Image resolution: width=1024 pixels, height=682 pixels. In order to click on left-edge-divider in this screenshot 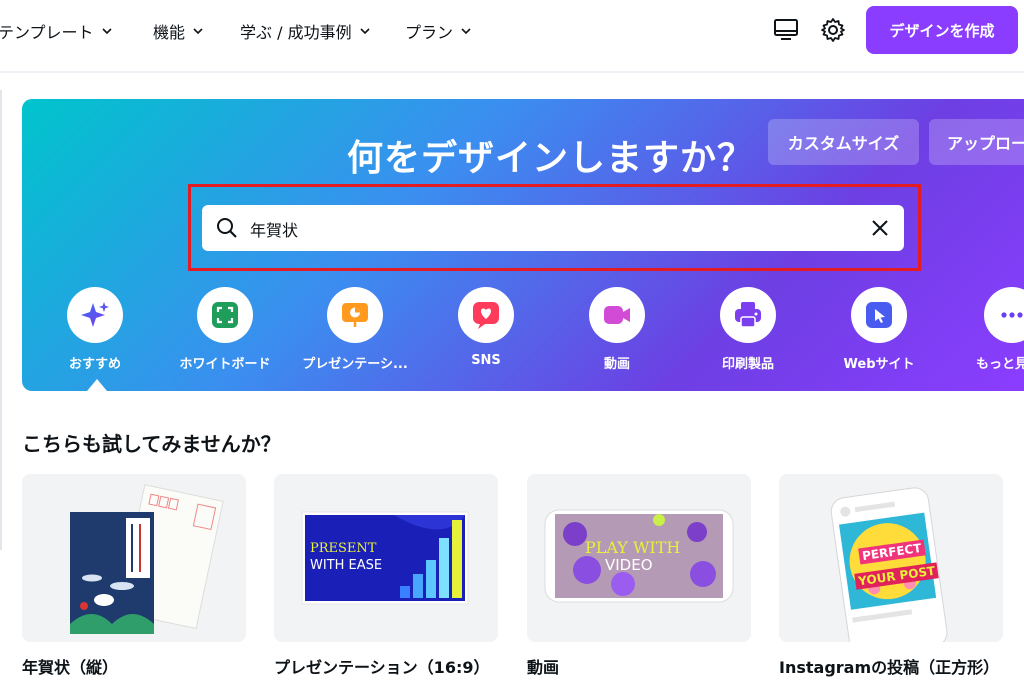, I will do `click(1, 320)`.